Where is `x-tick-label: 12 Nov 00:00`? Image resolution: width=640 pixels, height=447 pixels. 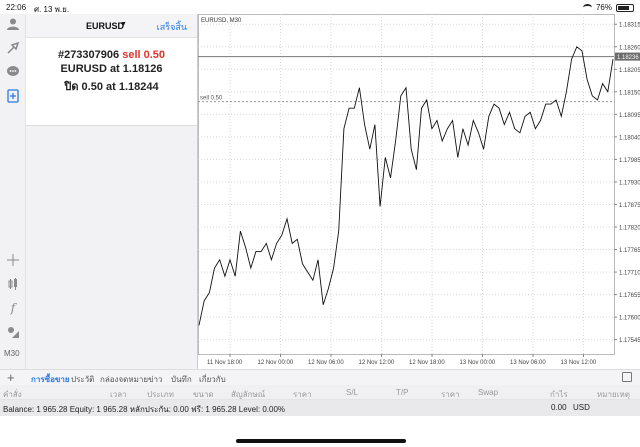
x-tick-label: 12 Nov 00:00 is located at coordinates (276, 363).